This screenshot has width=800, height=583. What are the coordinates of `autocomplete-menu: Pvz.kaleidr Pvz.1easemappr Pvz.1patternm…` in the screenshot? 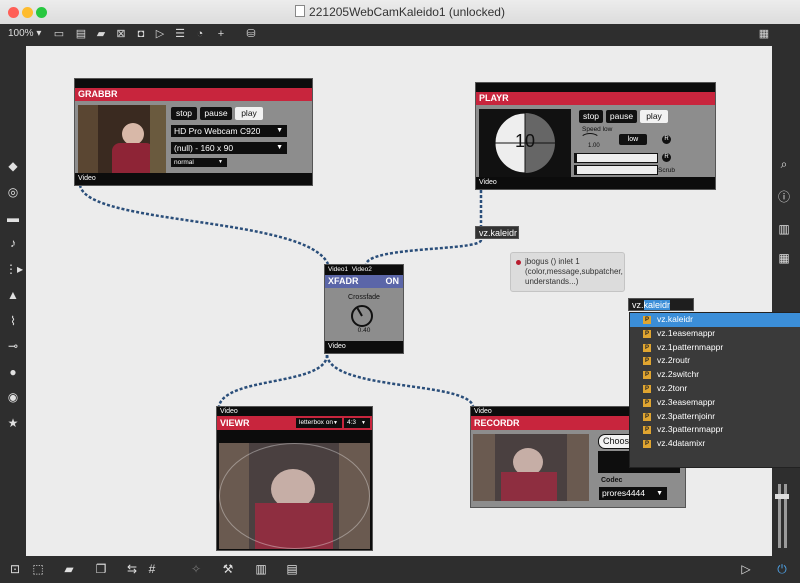 It's located at (714, 390).